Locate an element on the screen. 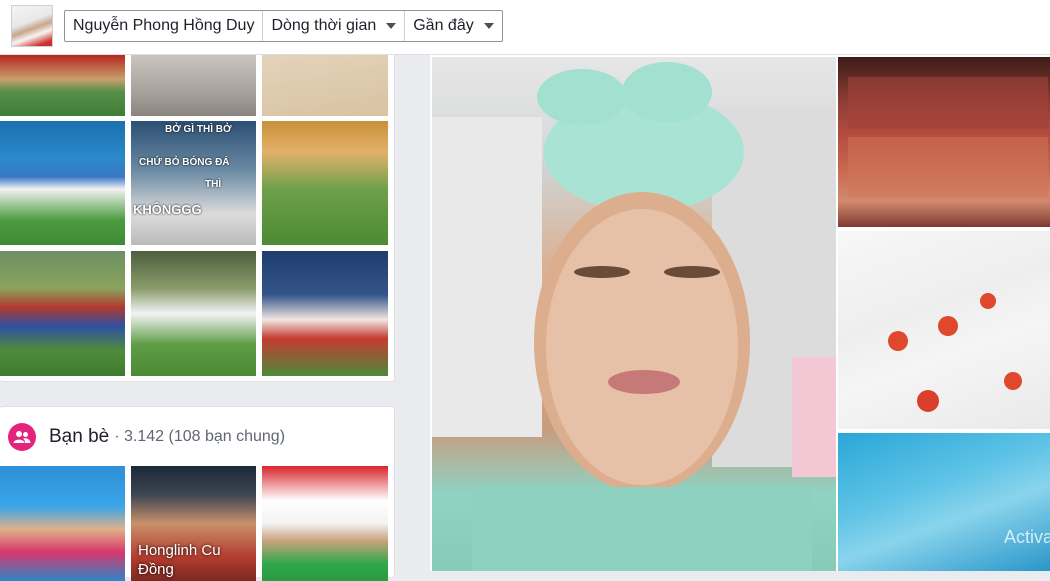 The width and height of the screenshot is (1050, 581). mask-packs-art is located at coordinates (955, 352).